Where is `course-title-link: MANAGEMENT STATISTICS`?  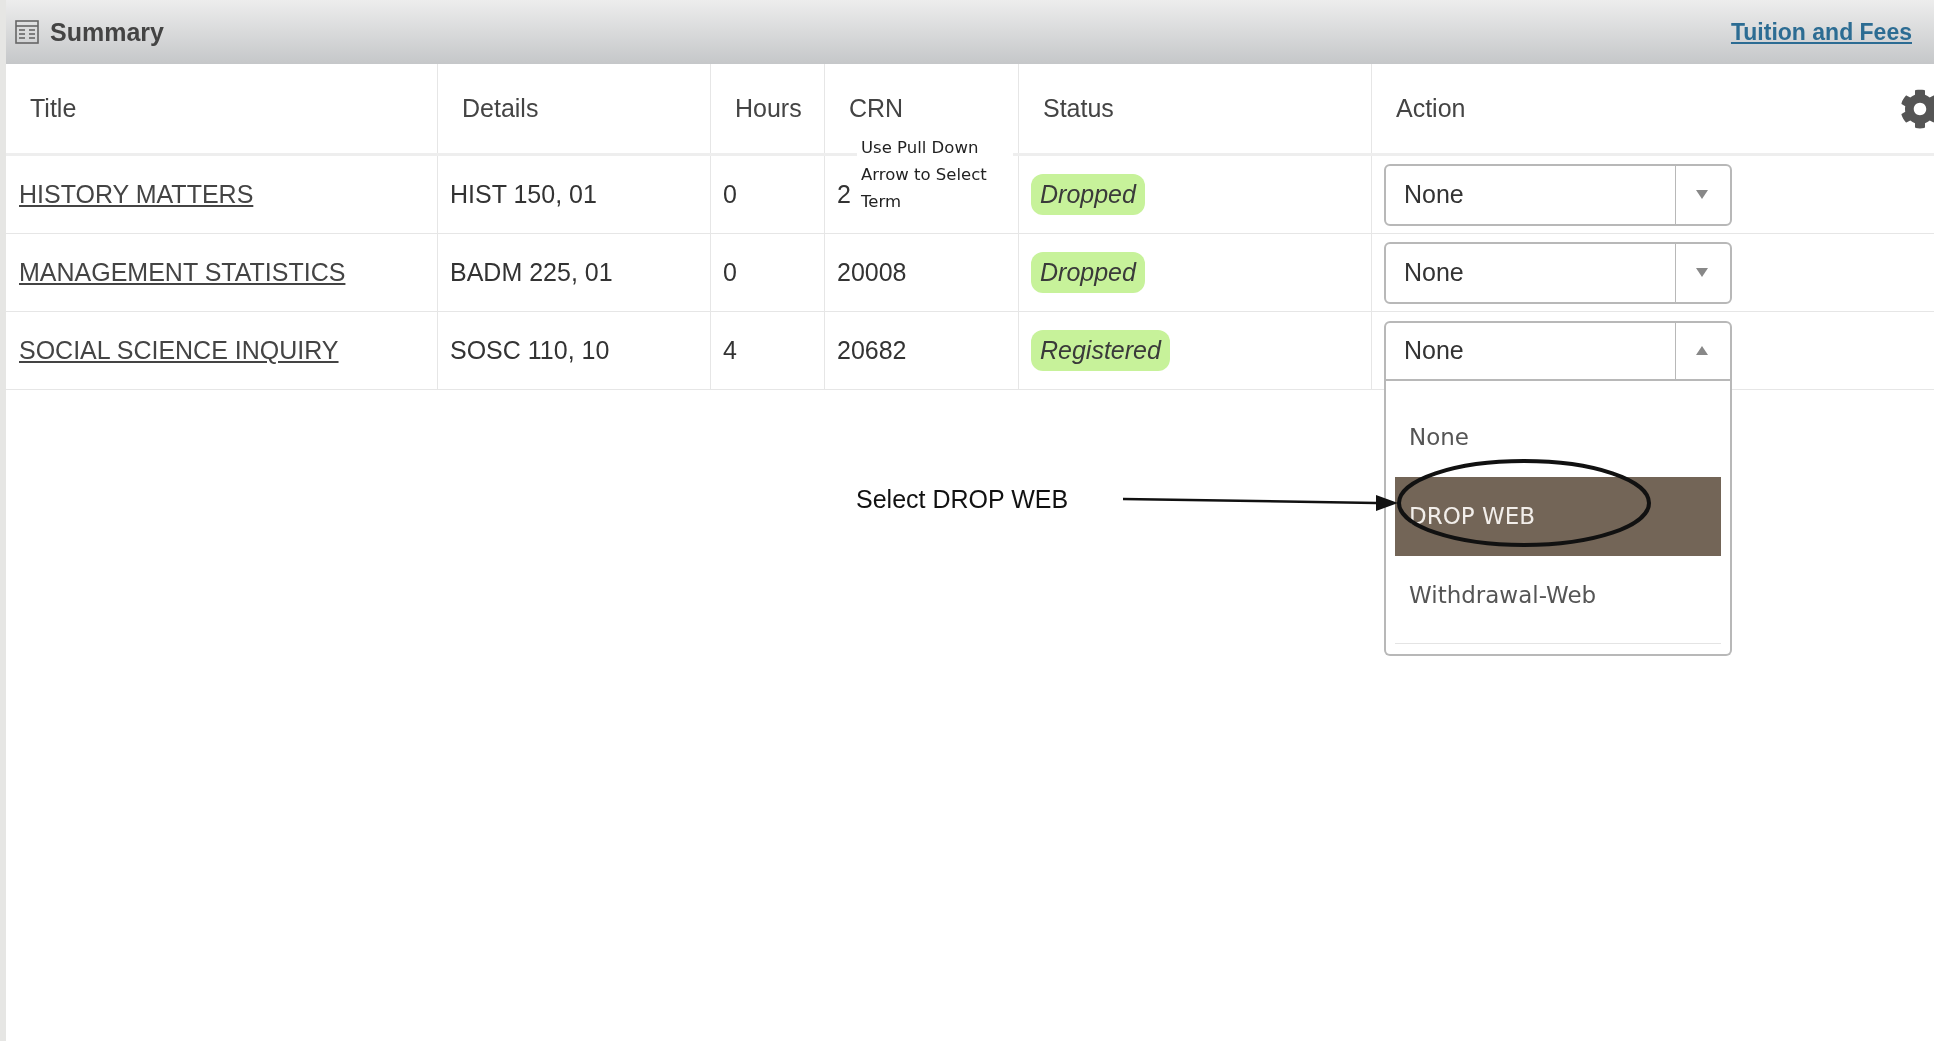
course-title-link: MANAGEMENT STATISTICS is located at coordinates (182, 272).